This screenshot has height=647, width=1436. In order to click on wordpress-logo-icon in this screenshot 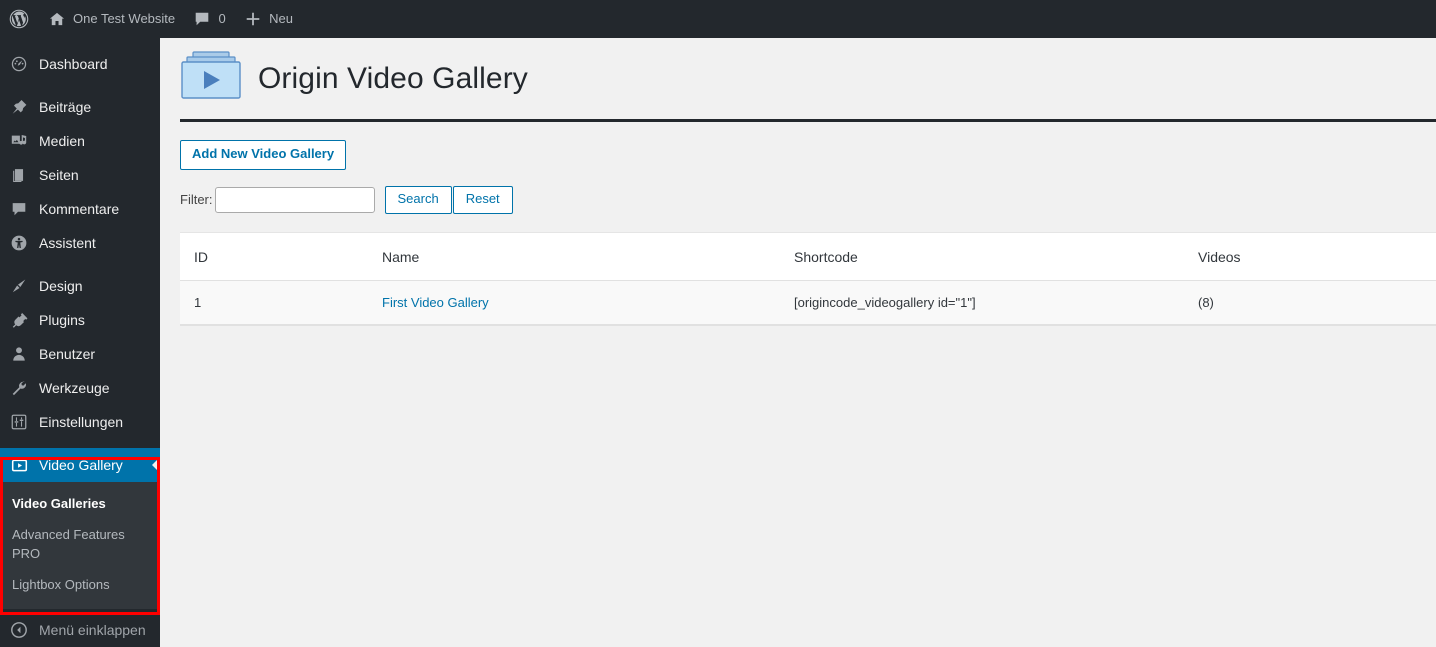, I will do `click(19, 19)`.